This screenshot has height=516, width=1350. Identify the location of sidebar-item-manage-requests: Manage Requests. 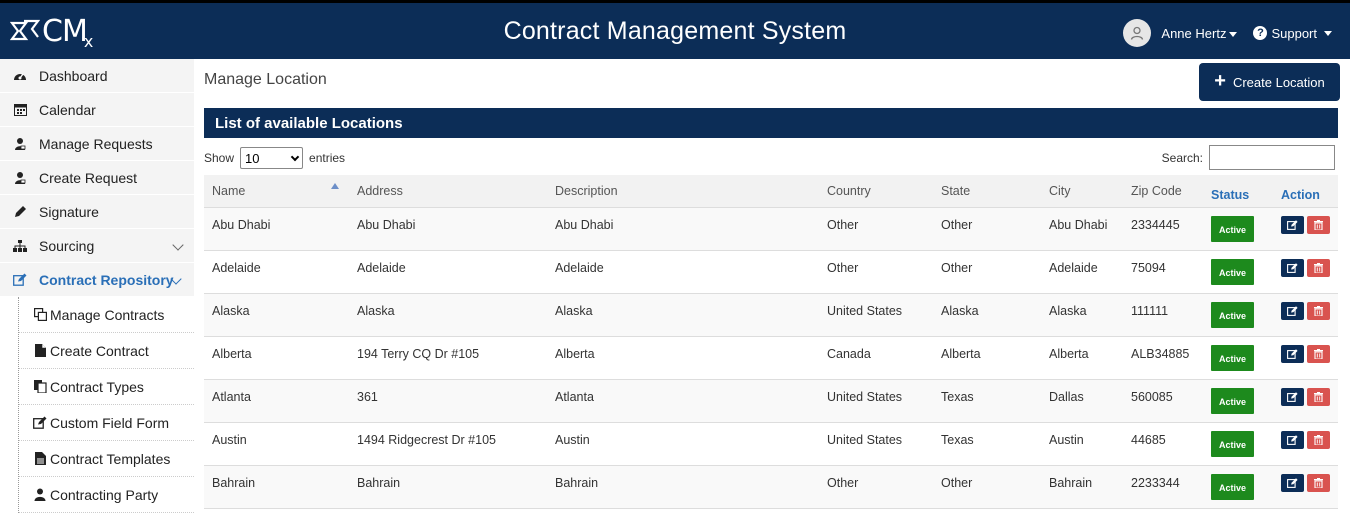
(97, 144).